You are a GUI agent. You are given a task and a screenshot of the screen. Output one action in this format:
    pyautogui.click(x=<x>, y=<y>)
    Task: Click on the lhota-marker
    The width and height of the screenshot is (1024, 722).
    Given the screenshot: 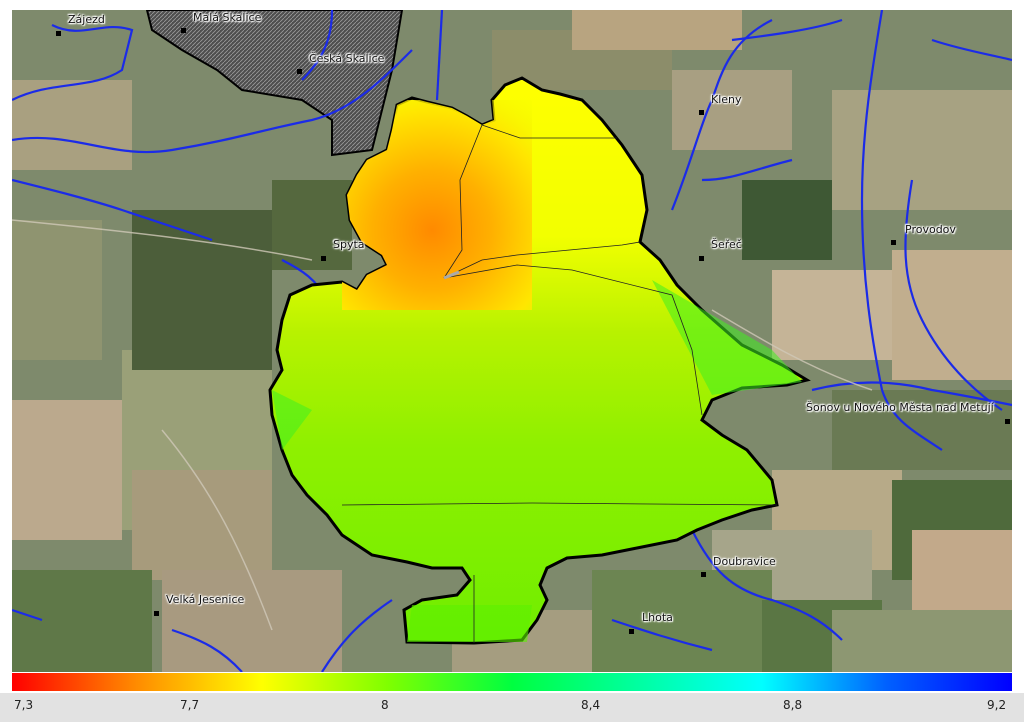 What is the action you would take?
    pyautogui.click(x=631, y=631)
    